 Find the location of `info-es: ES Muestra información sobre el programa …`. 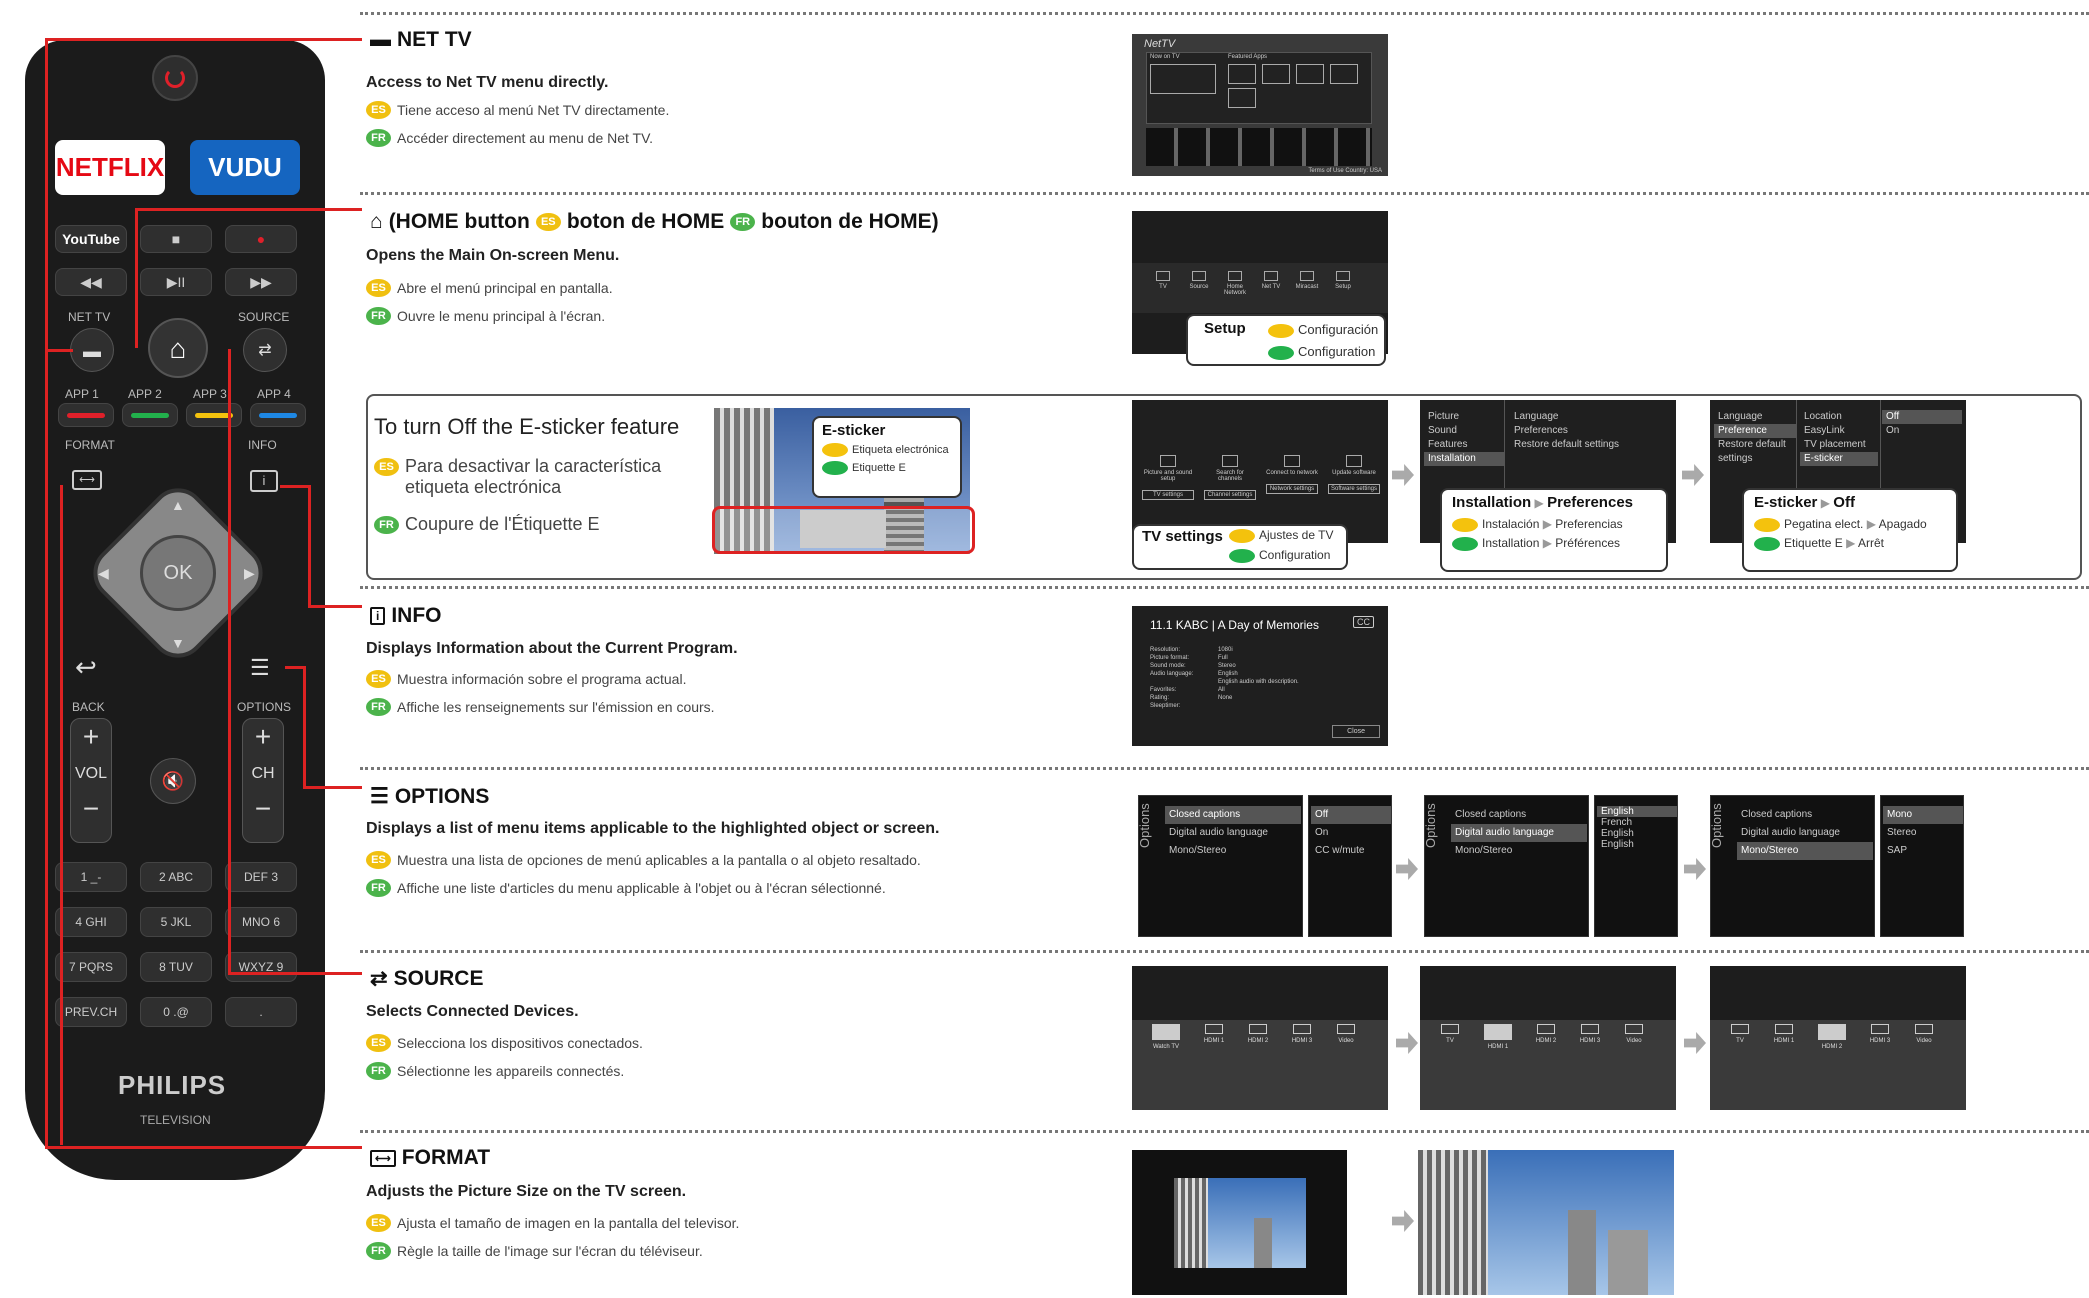

info-es: ES Muestra información sobre el programa … is located at coordinates (526, 679).